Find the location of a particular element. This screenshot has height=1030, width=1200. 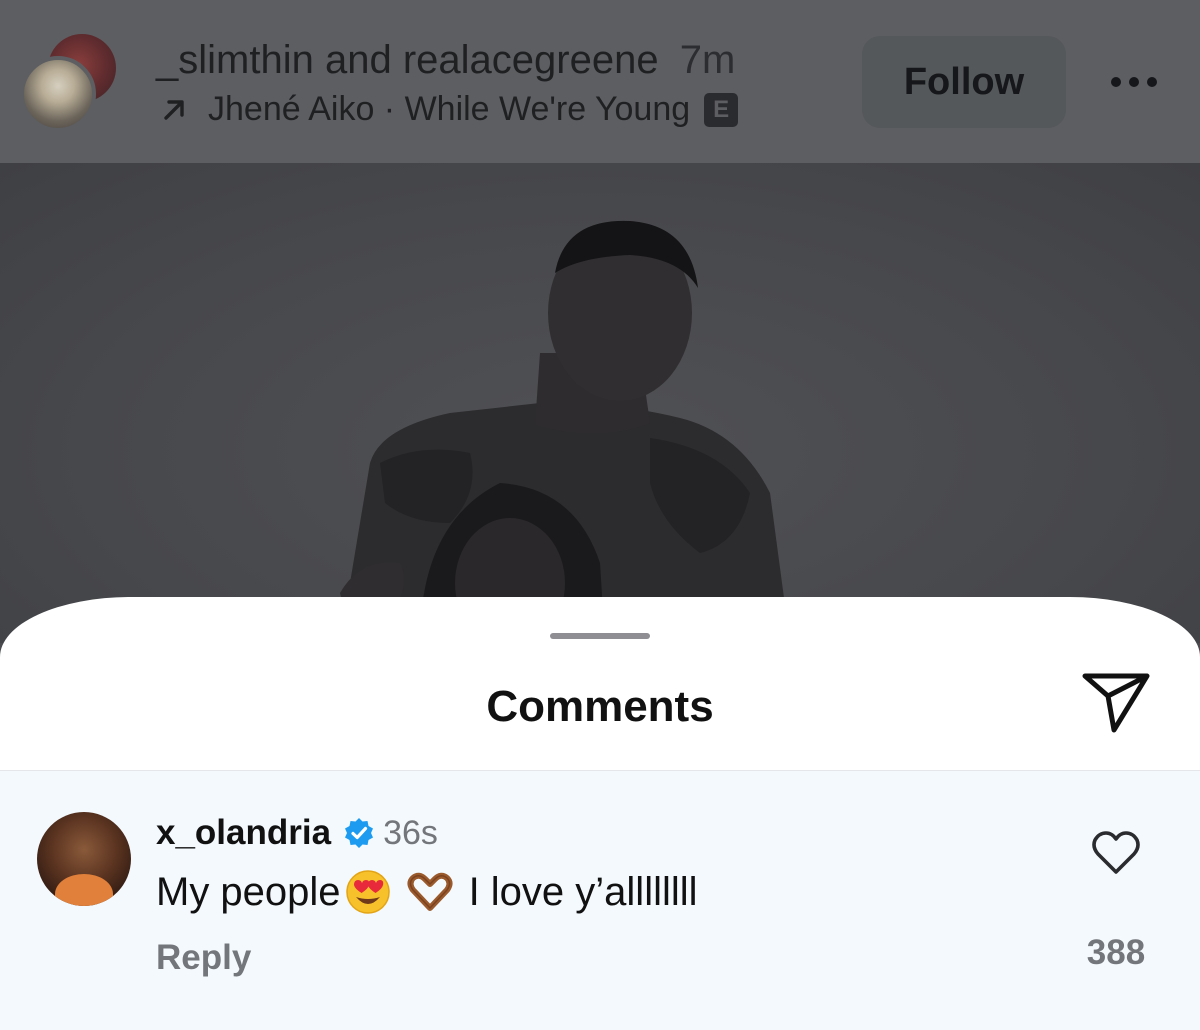

reply-button: Reply is located at coordinates (203, 958).